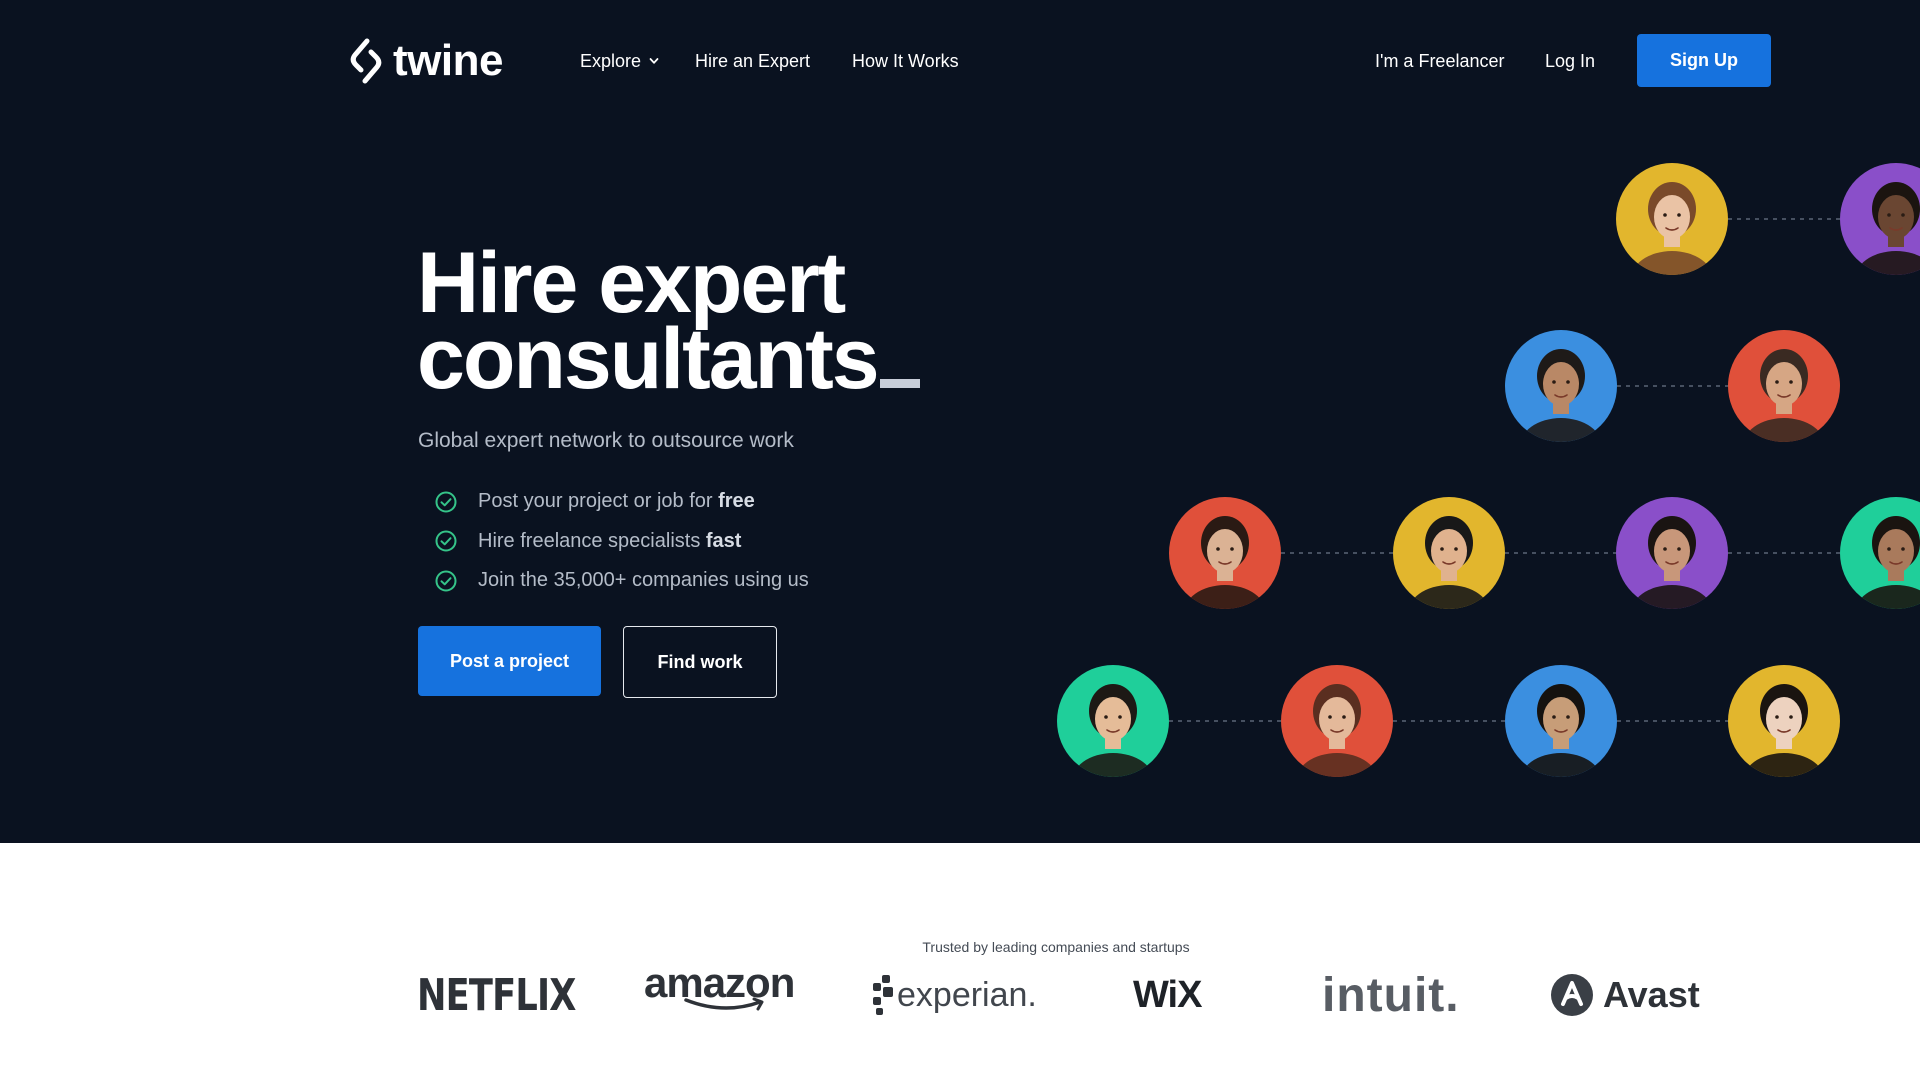 Image resolution: width=1920 pixels, height=1080 pixels. What do you see at coordinates (954, 995) in the screenshot?
I see `experian-logo: experian.` at bounding box center [954, 995].